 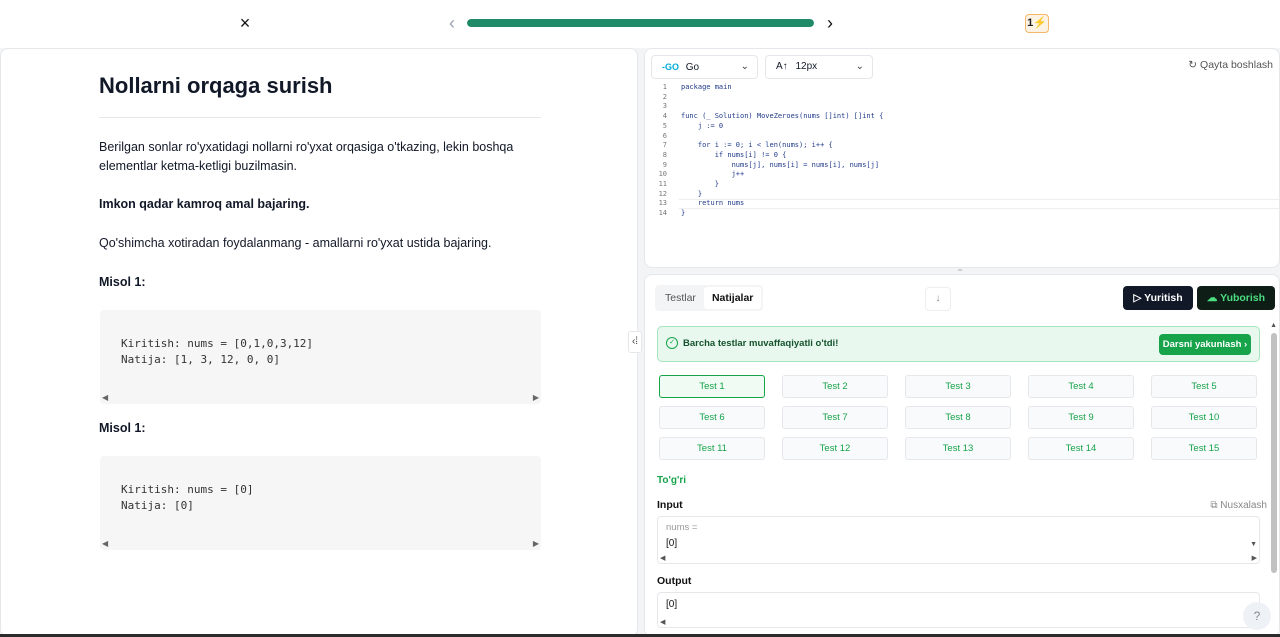 I want to click on input-variable: nums =, so click(x=682, y=527).